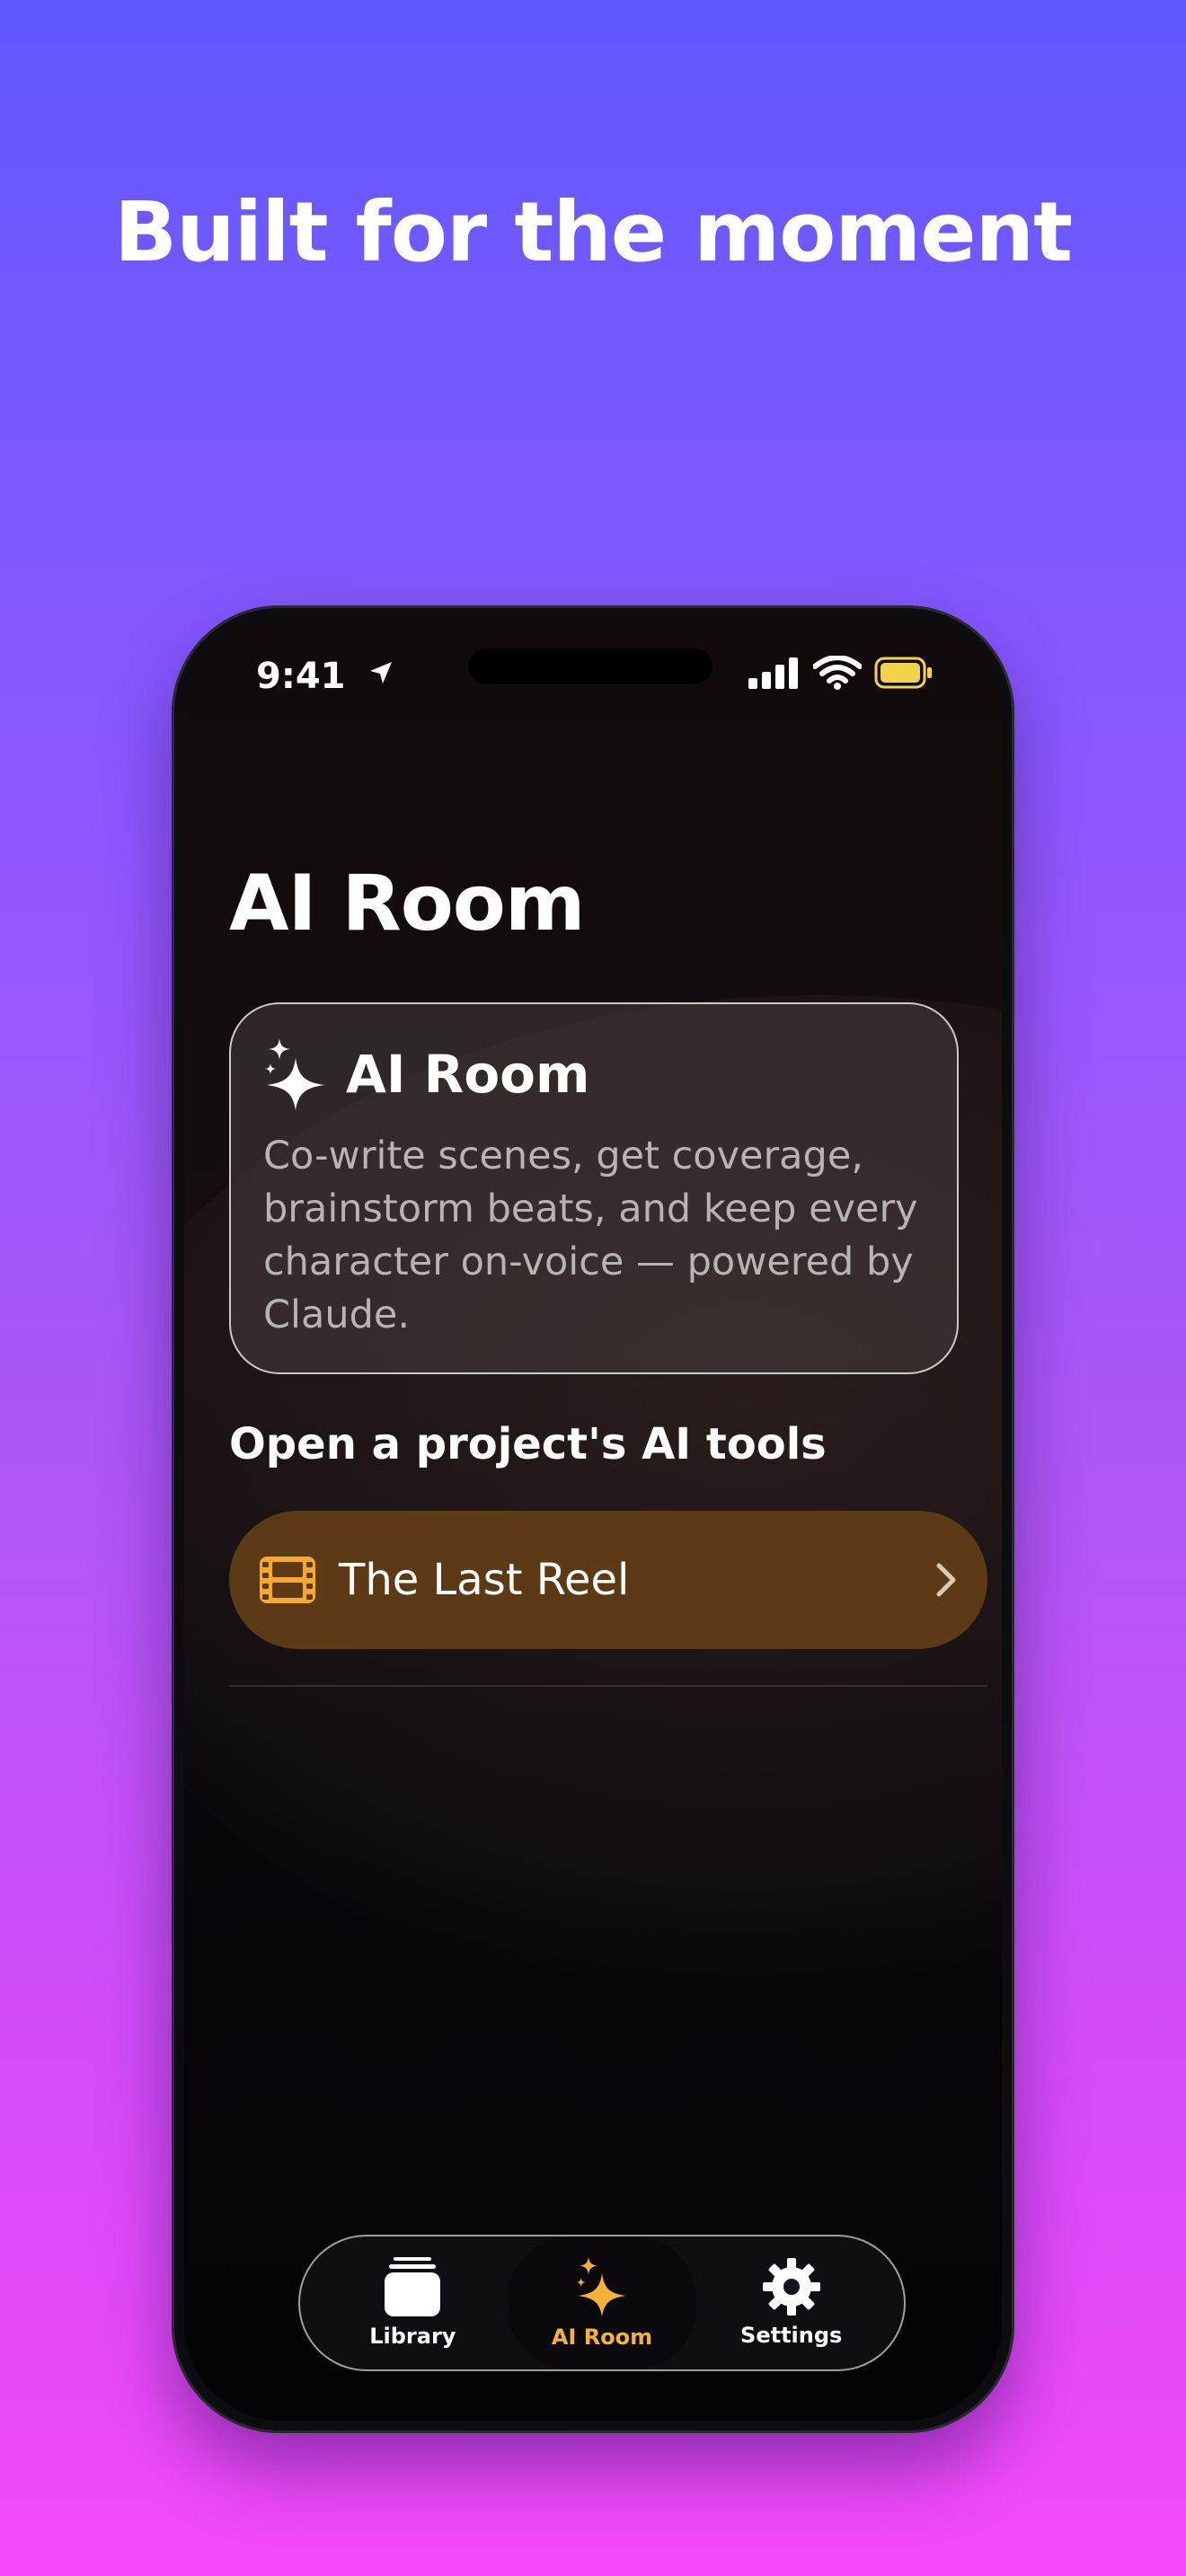  I want to click on tab-settings: Settings, so click(791, 2302).